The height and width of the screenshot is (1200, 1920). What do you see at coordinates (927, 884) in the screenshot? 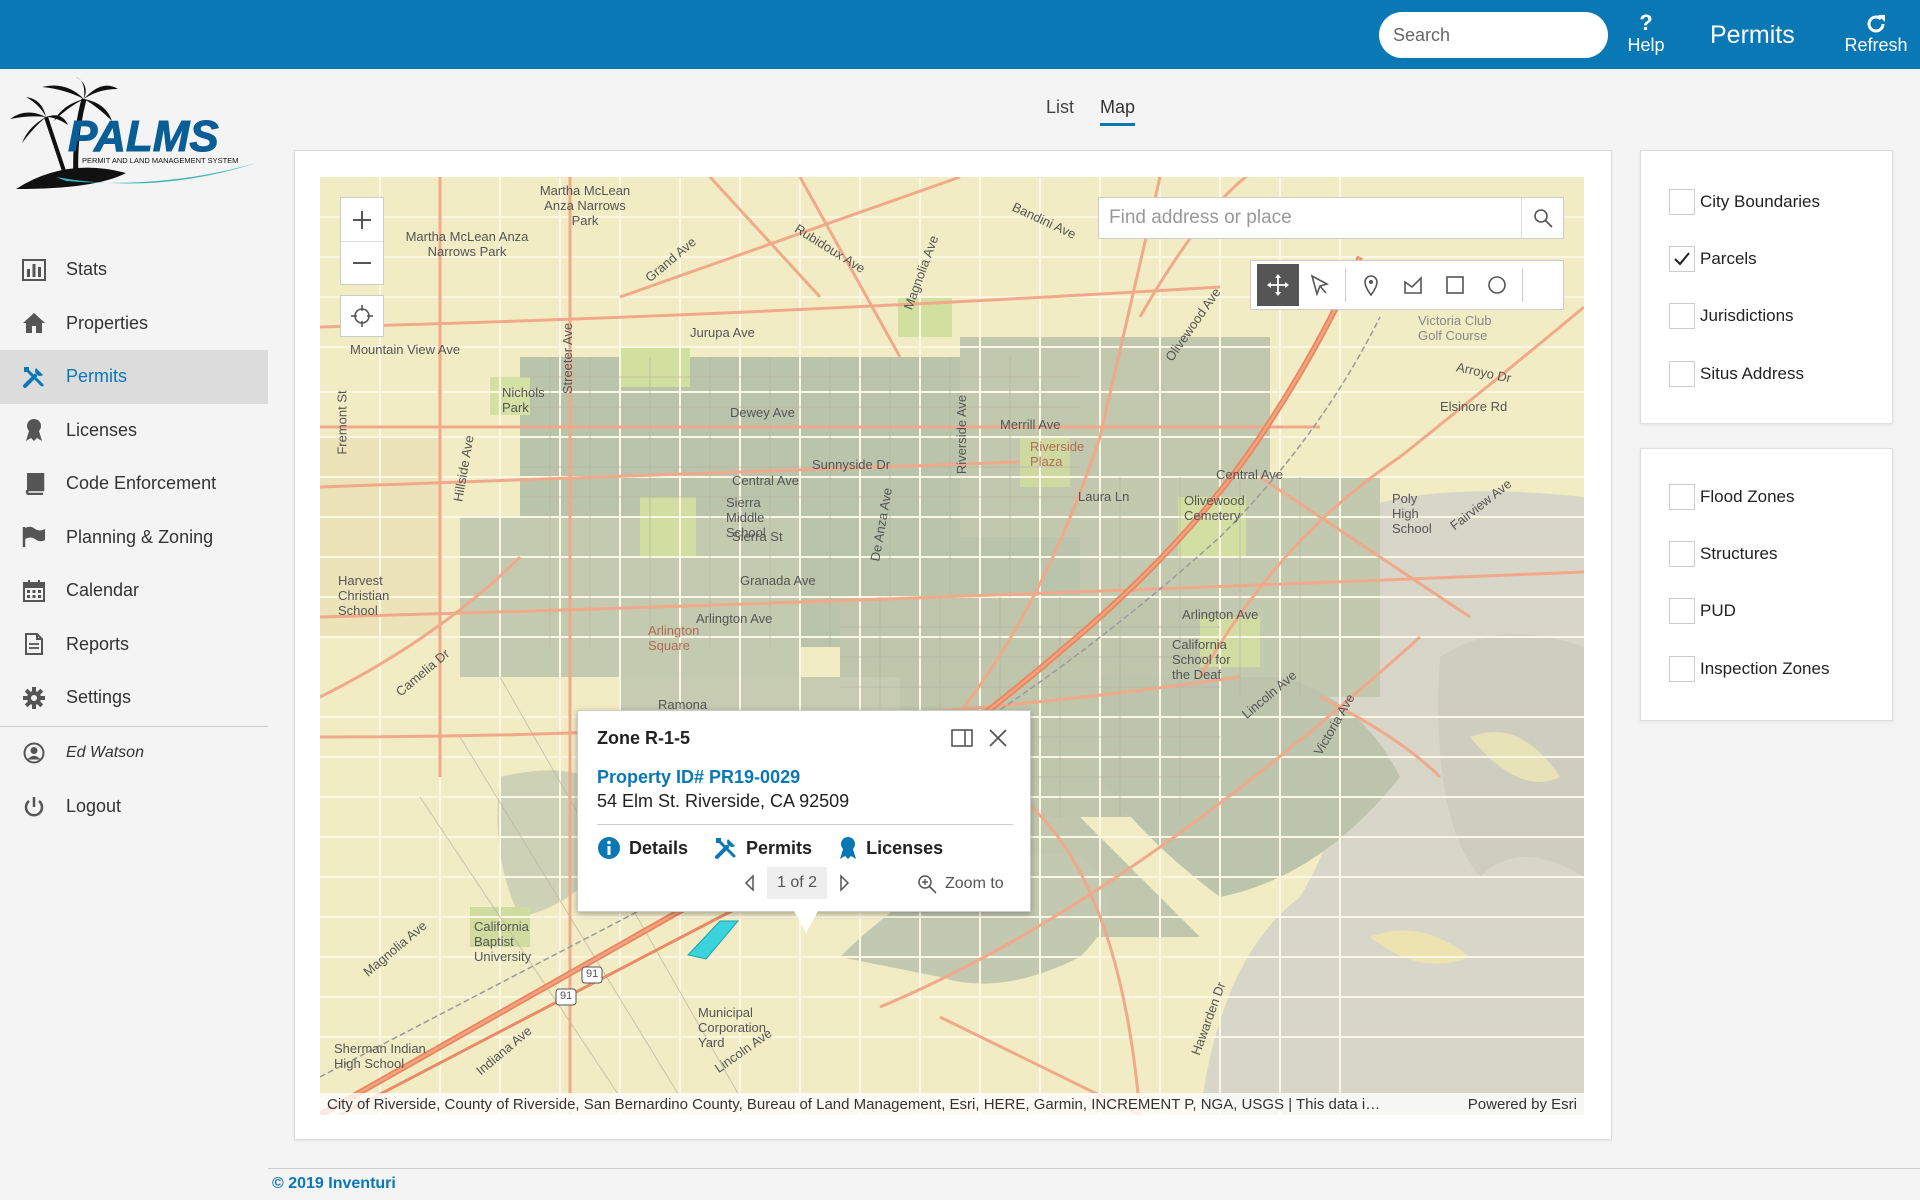
I see `zoom-in-icon` at bounding box center [927, 884].